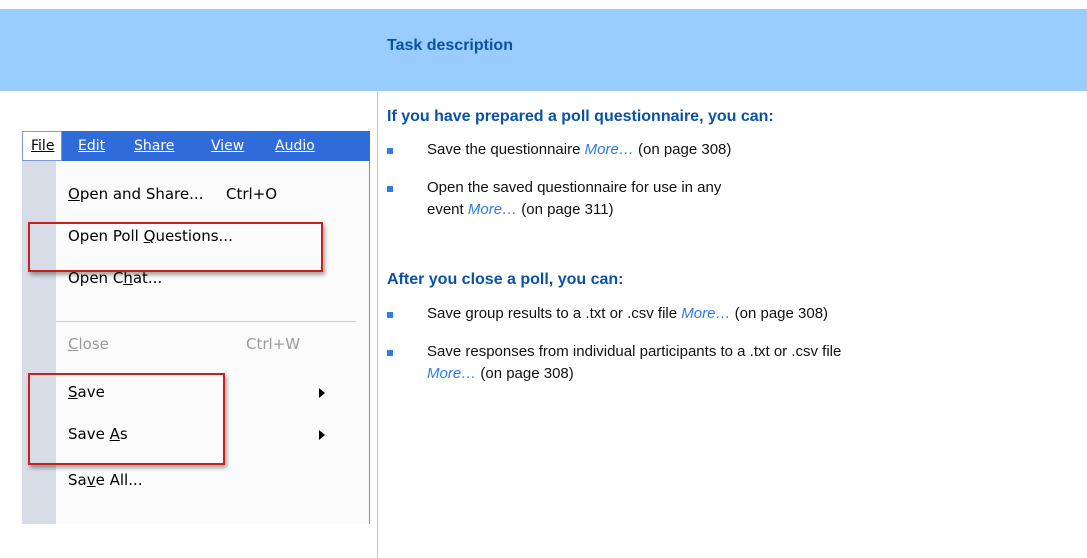  What do you see at coordinates (450, 45) in the screenshot?
I see `page-title: Task description` at bounding box center [450, 45].